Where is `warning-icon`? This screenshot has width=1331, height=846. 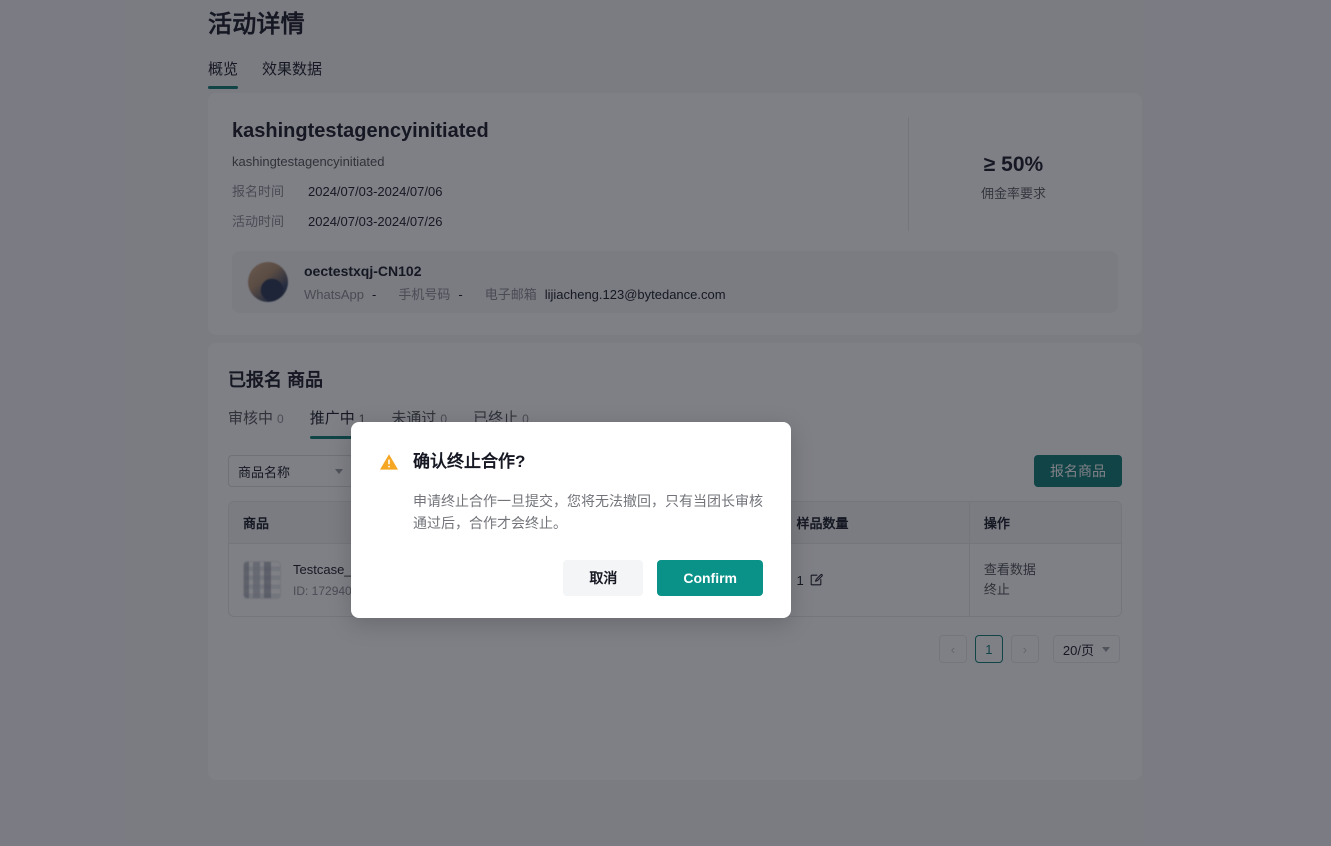 warning-icon is located at coordinates (389, 462).